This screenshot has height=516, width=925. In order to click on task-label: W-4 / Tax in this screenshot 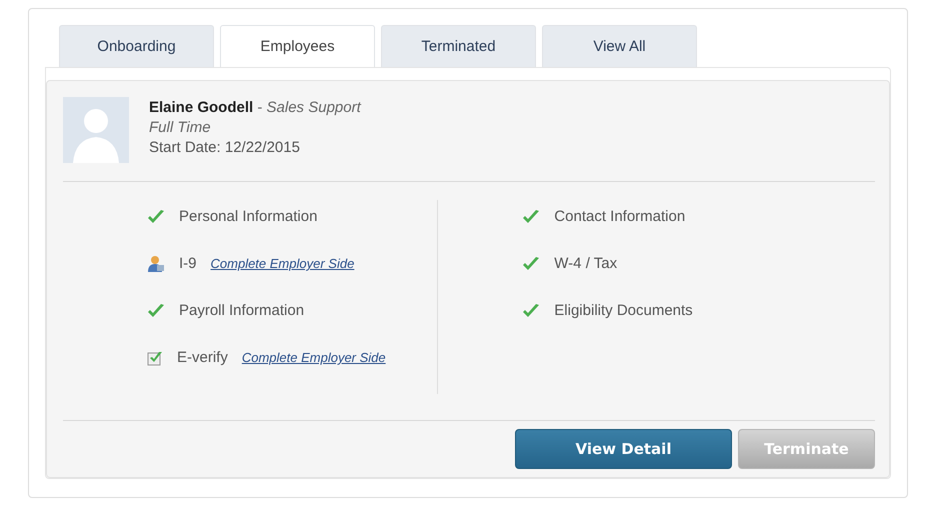, I will do `click(586, 264)`.